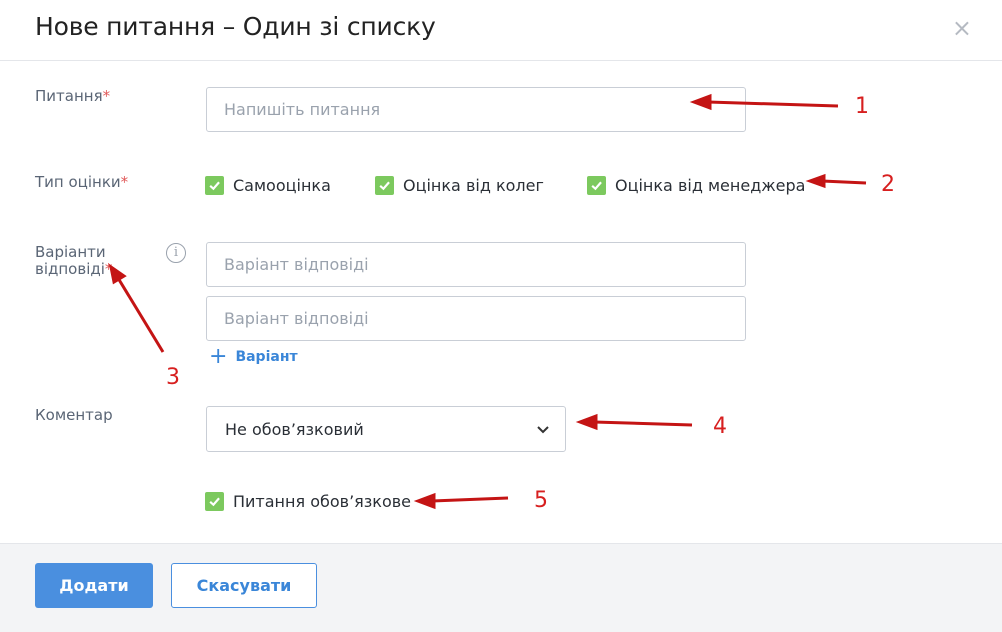 The image size is (1002, 632). Describe the element at coordinates (74, 260) in the screenshot. I see `answers-label: Варіанти відповіді*` at that location.